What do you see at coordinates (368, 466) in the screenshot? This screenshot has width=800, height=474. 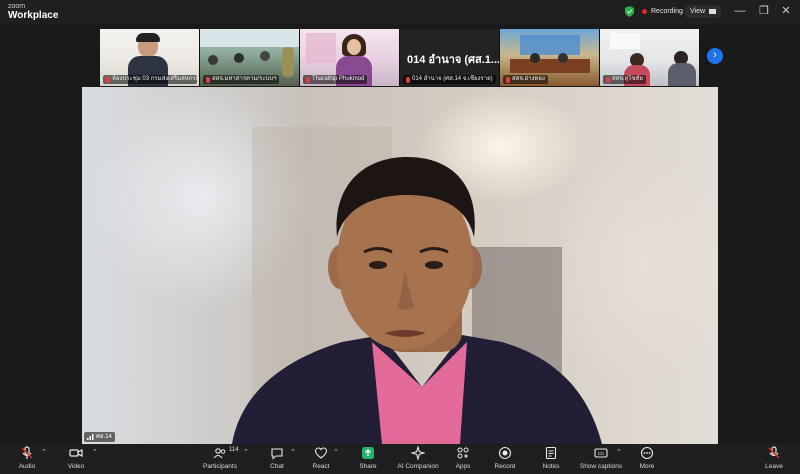 I see `share-label: Share` at bounding box center [368, 466].